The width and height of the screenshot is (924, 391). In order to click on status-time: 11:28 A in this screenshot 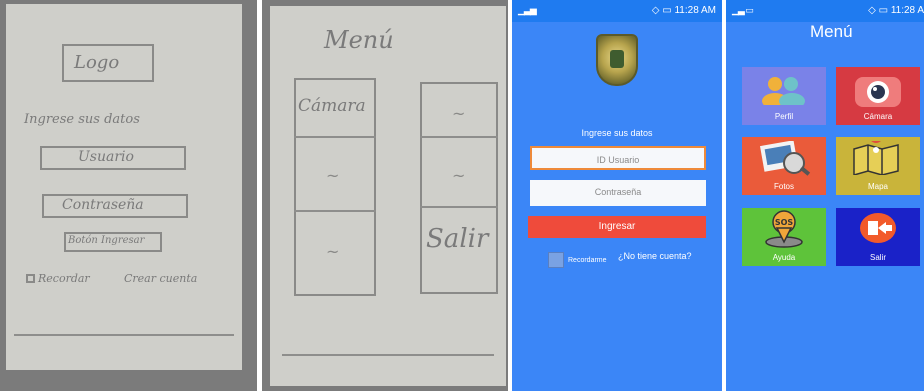, I will do `click(907, 10)`.